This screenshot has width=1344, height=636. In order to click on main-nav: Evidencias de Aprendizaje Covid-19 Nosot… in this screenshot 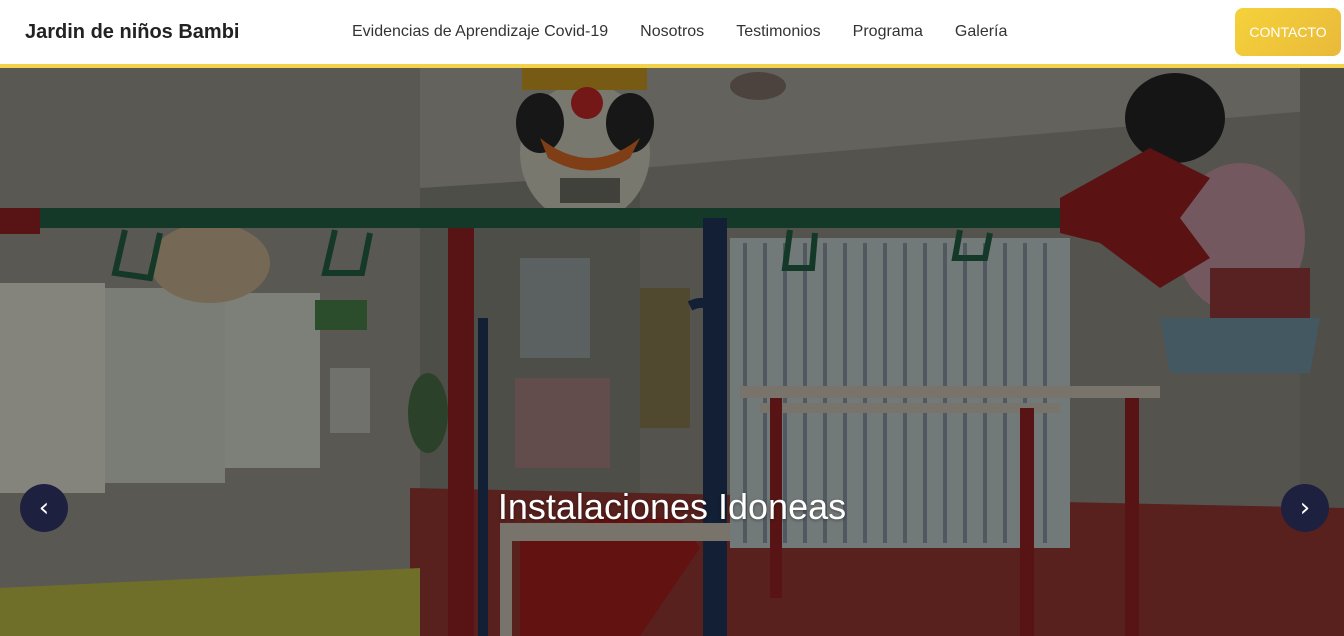, I will do `click(679, 32)`.